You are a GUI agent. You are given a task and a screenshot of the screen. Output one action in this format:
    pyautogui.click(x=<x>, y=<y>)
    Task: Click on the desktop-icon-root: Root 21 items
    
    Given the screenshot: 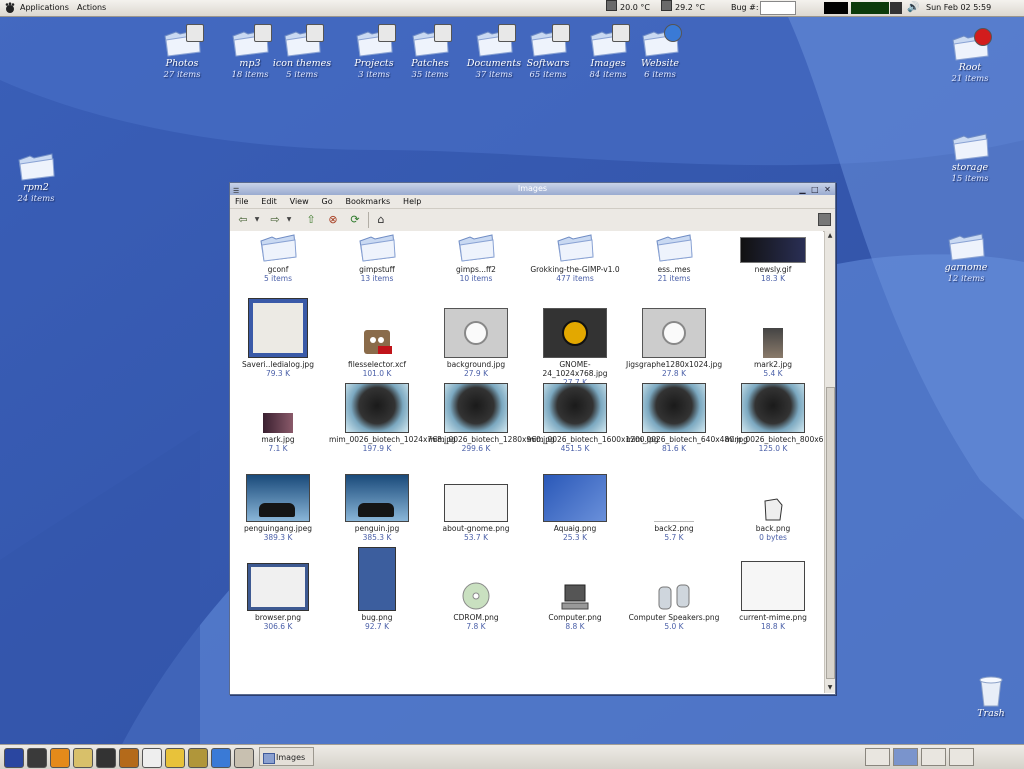 What is the action you would take?
    pyautogui.click(x=970, y=56)
    